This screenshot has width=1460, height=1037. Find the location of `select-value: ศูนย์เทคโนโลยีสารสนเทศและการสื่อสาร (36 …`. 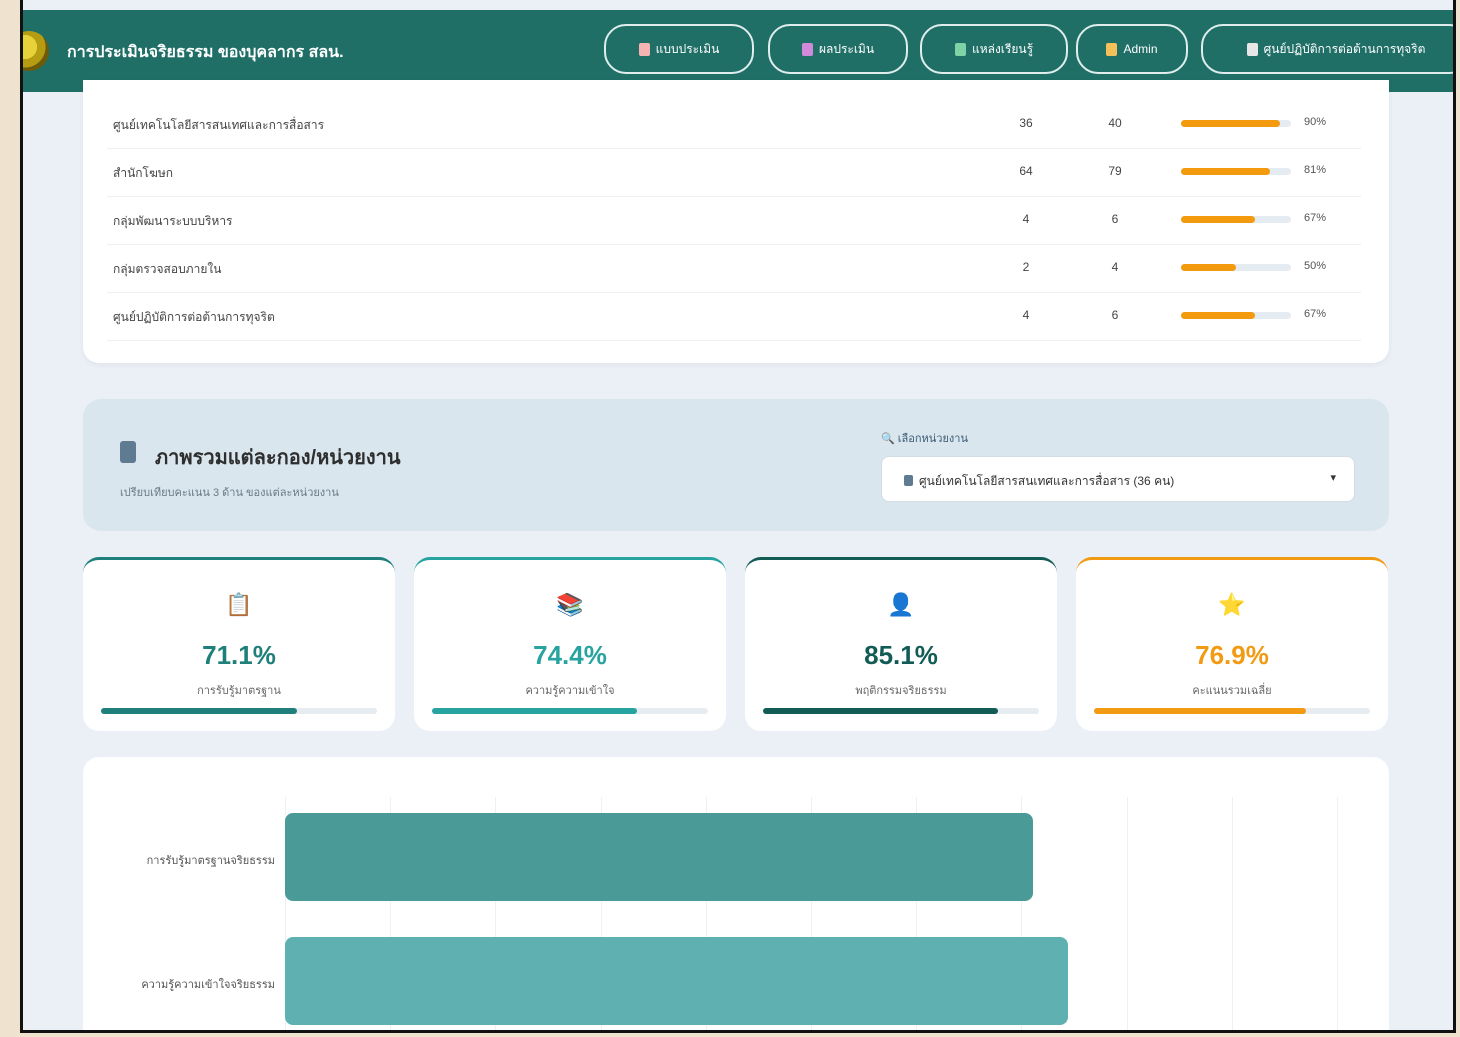

select-value: ศูนย์เทคโนโลยีสารสนเทศและการสื่อสาร (36 … is located at coordinates (1039, 481).